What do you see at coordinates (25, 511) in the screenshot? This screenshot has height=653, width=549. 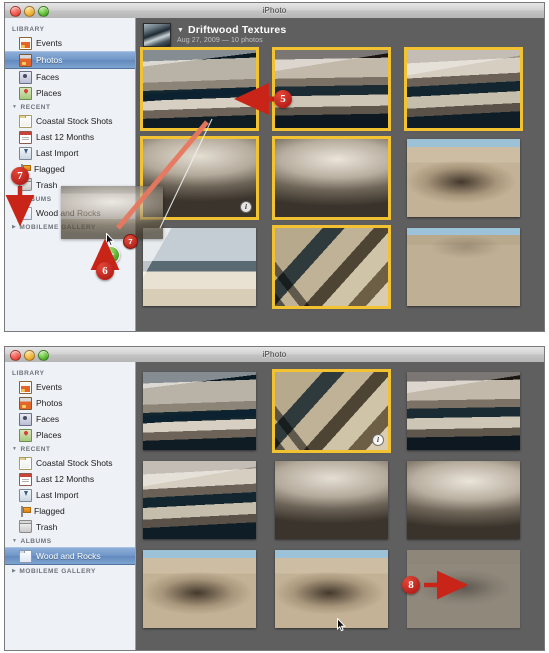 I see `flag-icon` at bounding box center [25, 511].